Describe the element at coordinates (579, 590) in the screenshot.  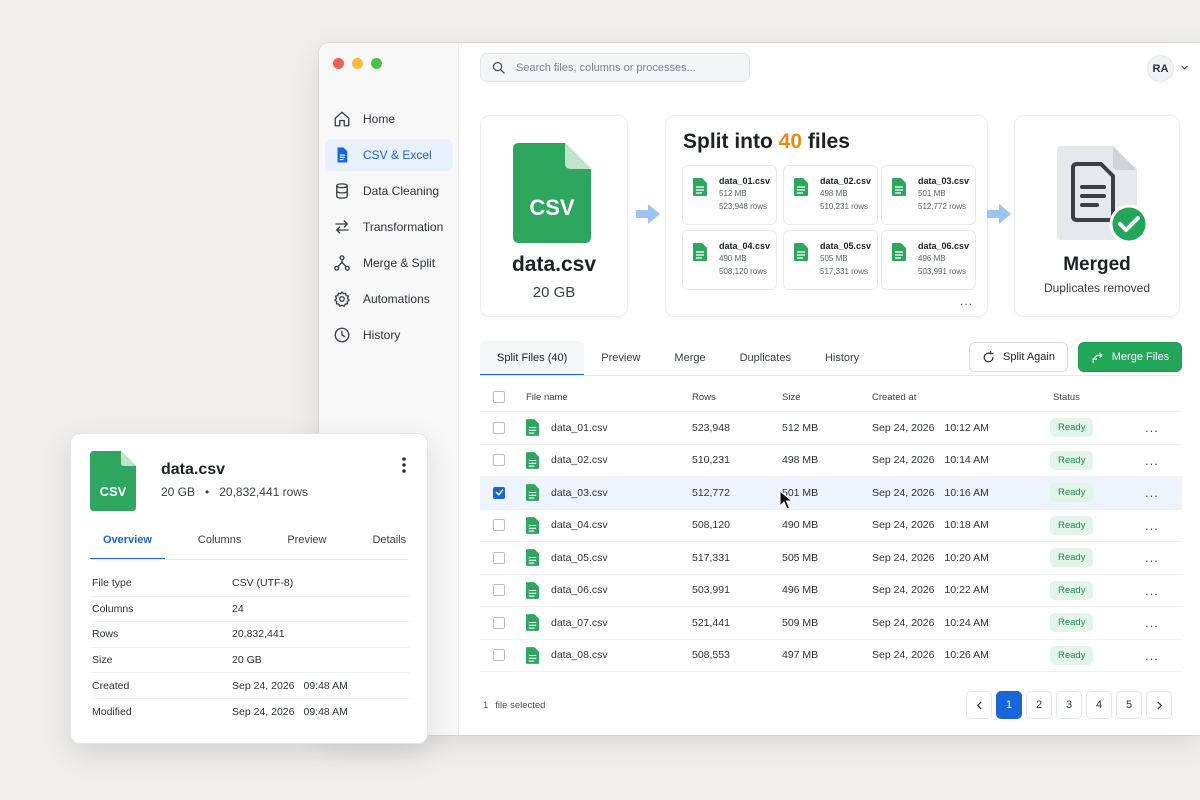
I see `file-name: data_06.csv` at that location.